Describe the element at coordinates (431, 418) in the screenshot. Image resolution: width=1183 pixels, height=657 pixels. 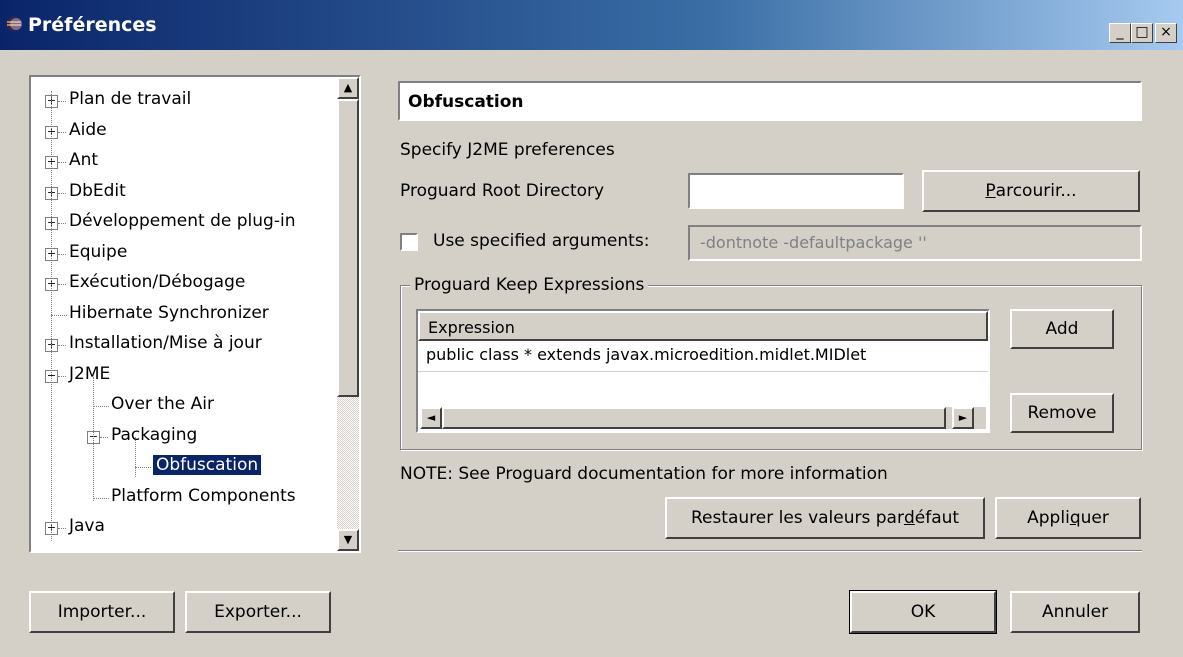
I see `scroll-left-icon: ◄` at that location.